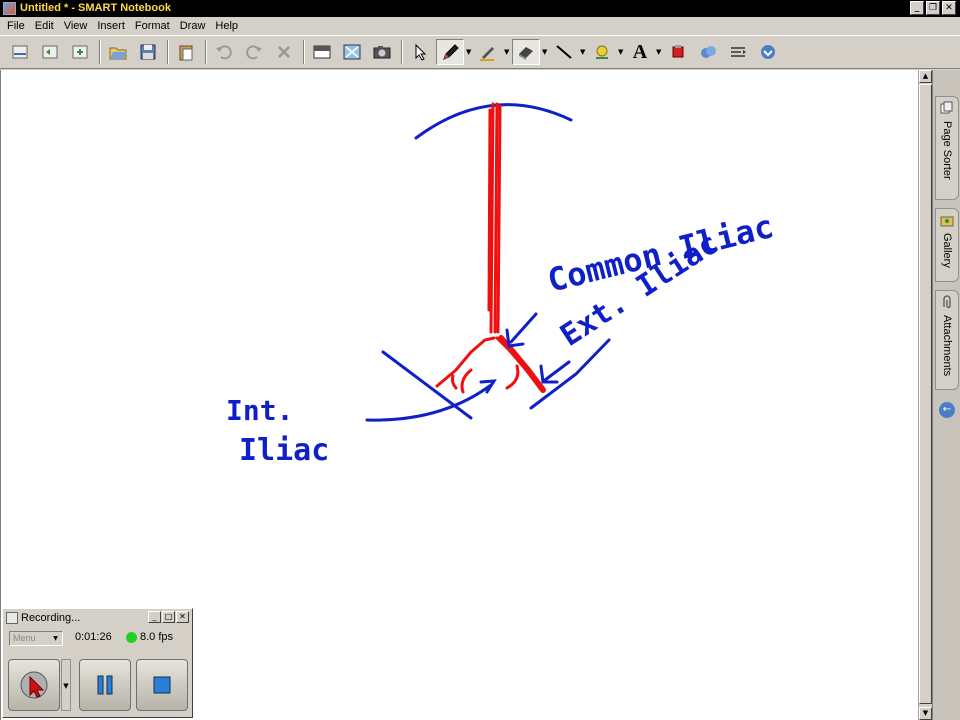 The height and width of the screenshot is (720, 960). What do you see at coordinates (382, 52) in the screenshot?
I see `capture-icon` at bounding box center [382, 52].